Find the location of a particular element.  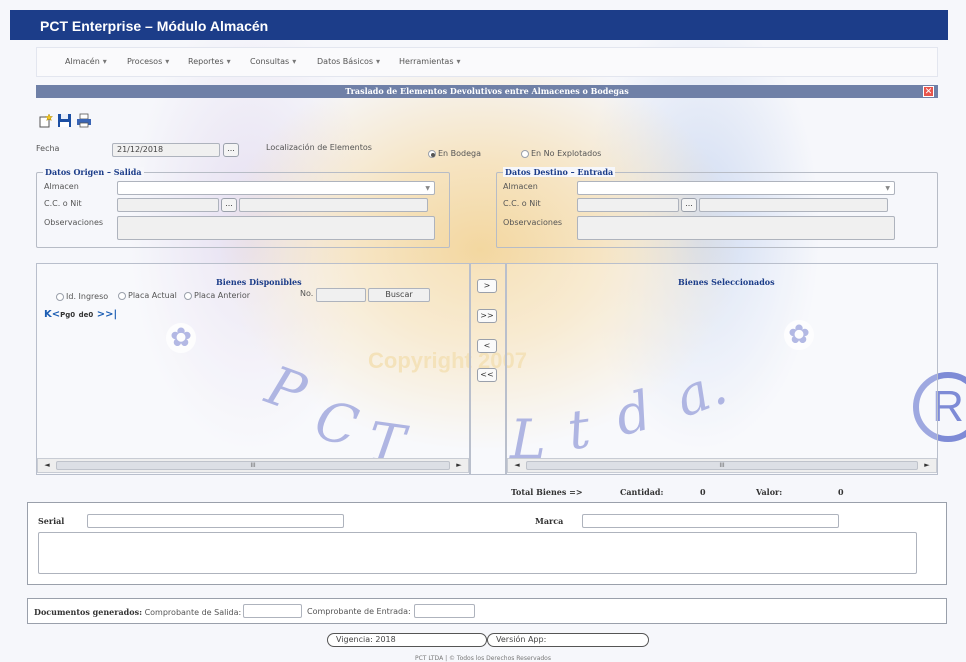

bienes-disponibles-title: Bienes Disponibles is located at coordinates (259, 282).